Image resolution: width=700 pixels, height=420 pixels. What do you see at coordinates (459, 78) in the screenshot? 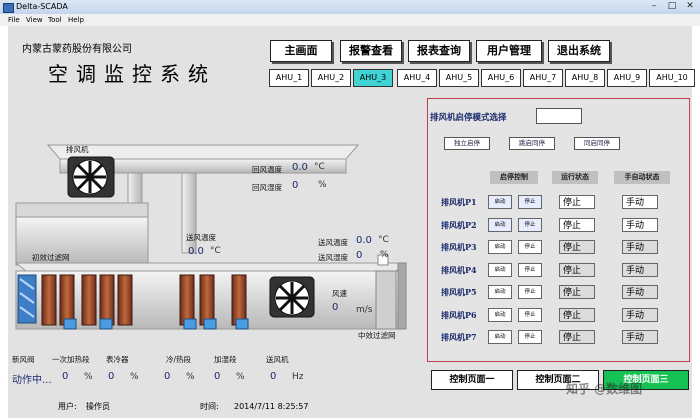
I see `tab-ahu-5: AHU_5` at bounding box center [459, 78].